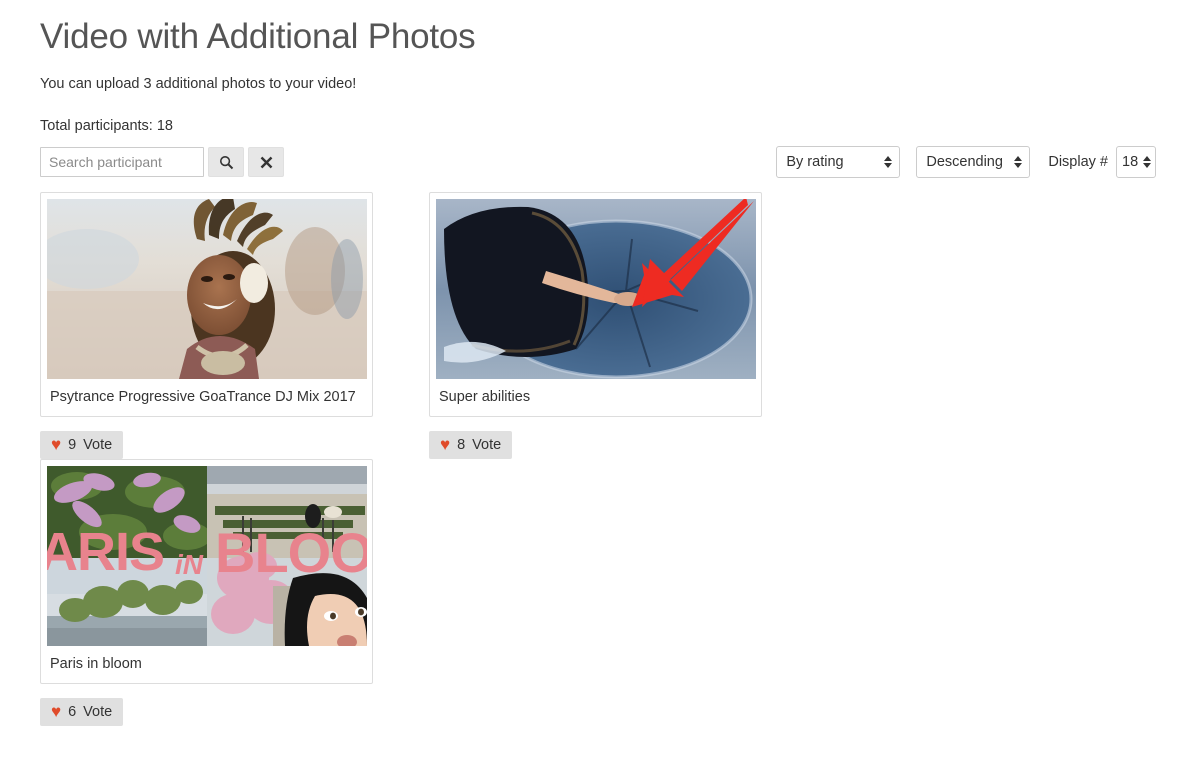 Image resolution: width=1196 pixels, height=757 pixels. I want to click on display-count-label: Display #, so click(1078, 162).